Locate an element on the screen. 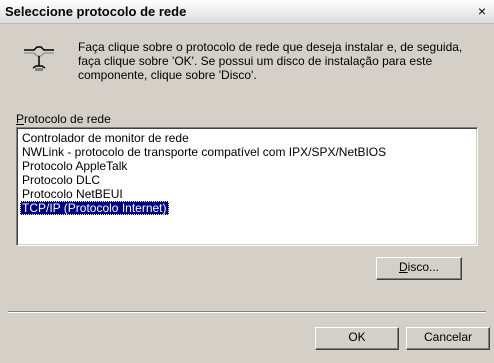  network-protocol-icon is located at coordinates (39, 58).